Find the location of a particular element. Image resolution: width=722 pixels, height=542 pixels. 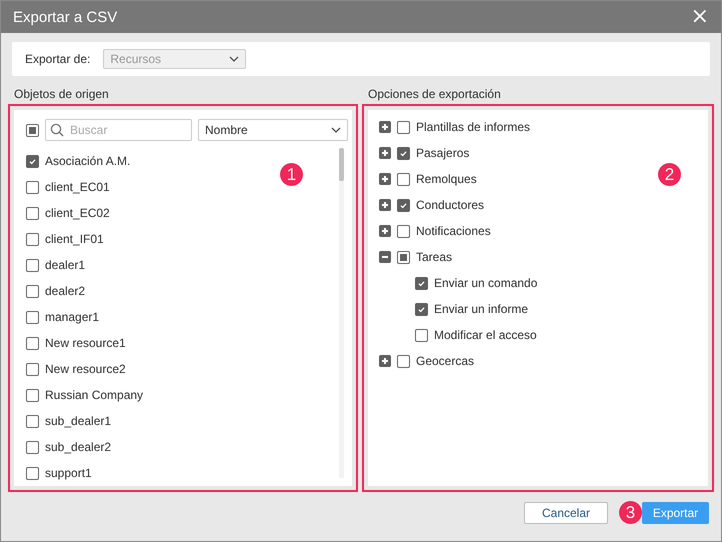

window-title: Exportar a CSV is located at coordinates (65, 17).